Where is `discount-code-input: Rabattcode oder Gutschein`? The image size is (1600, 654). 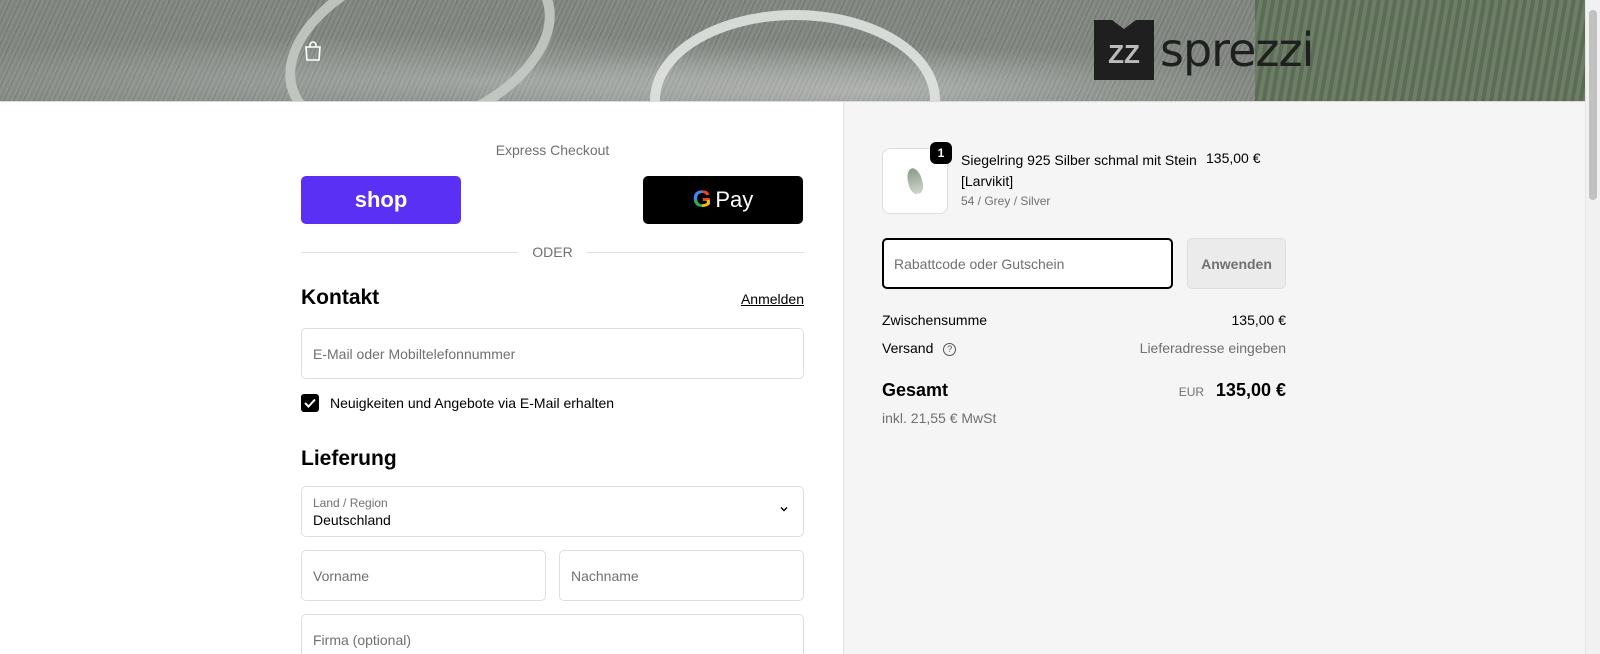
discount-code-input: Rabattcode oder Gutschein is located at coordinates (1027, 263).